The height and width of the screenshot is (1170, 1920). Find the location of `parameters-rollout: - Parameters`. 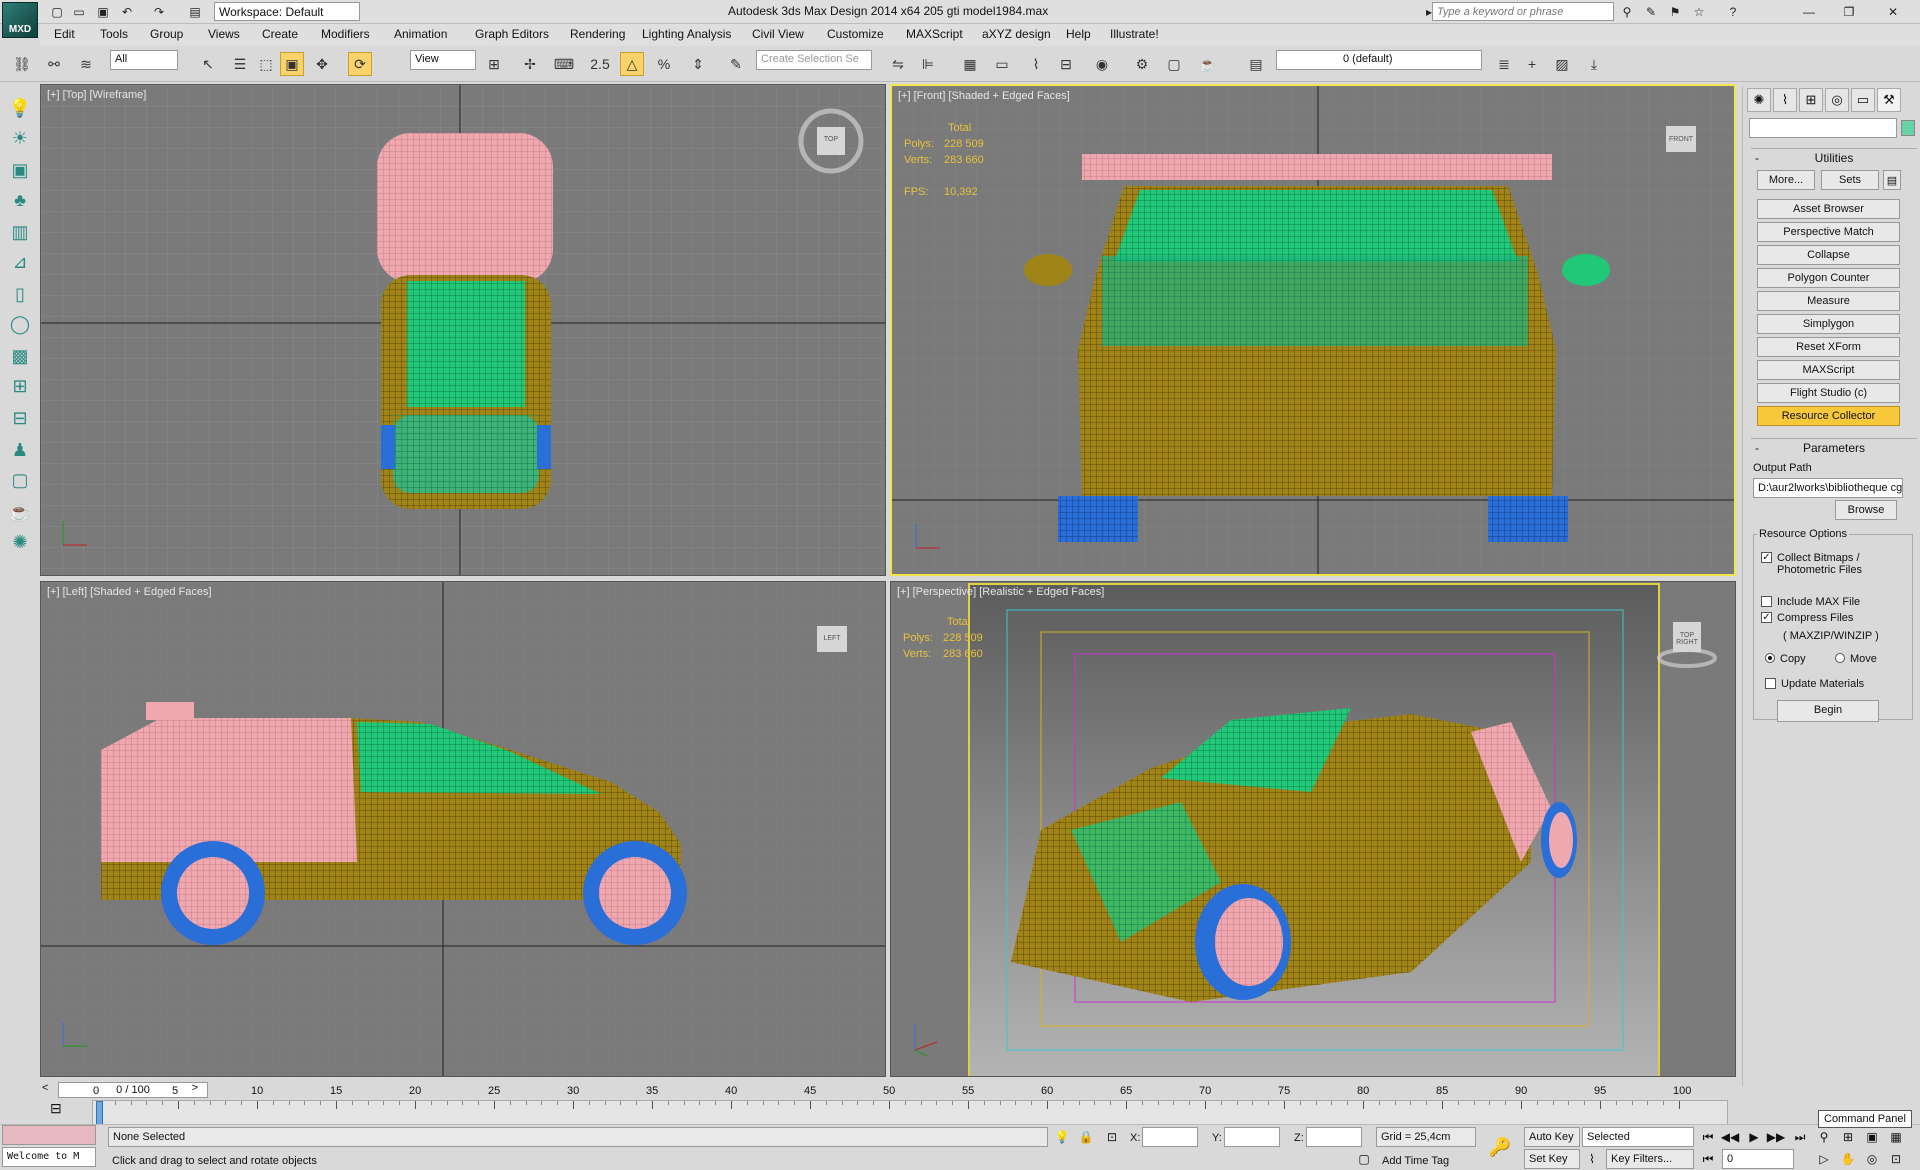

parameters-rollout: - Parameters is located at coordinates (1834, 447).